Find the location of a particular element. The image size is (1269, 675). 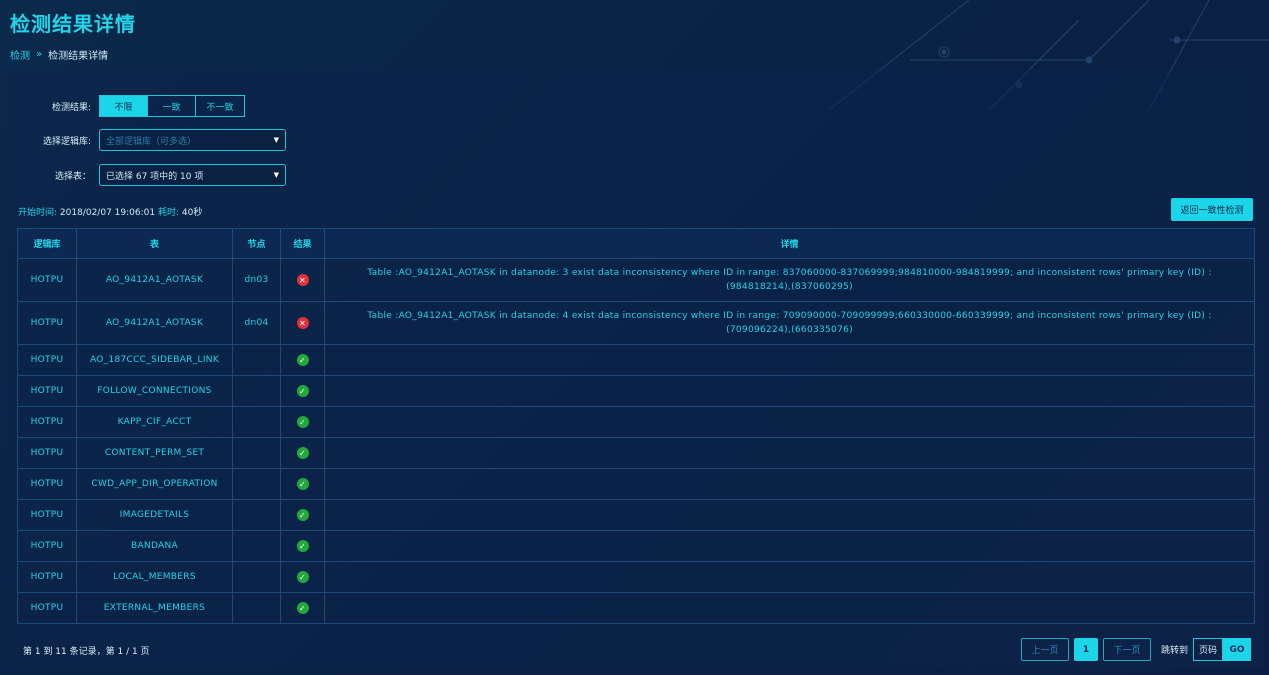

cell-table: IMAGEDETAILS is located at coordinates (154, 515).